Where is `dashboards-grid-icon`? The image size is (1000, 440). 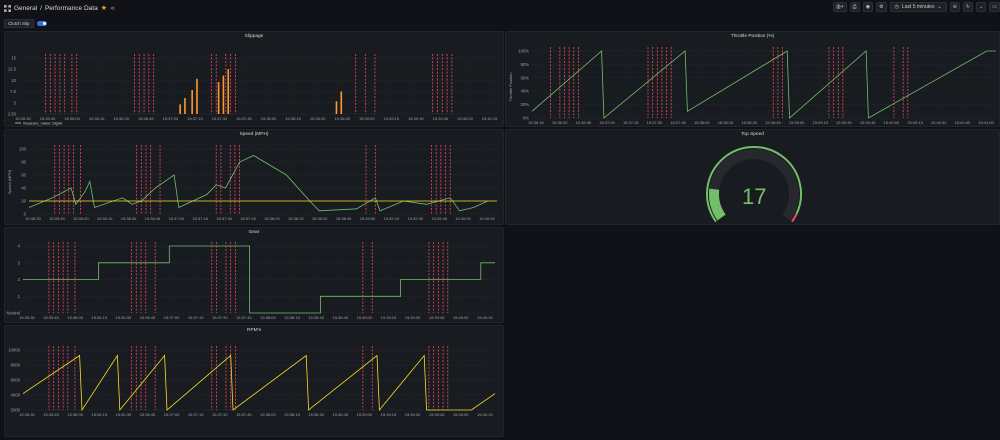 dashboards-grid-icon is located at coordinates (7, 8).